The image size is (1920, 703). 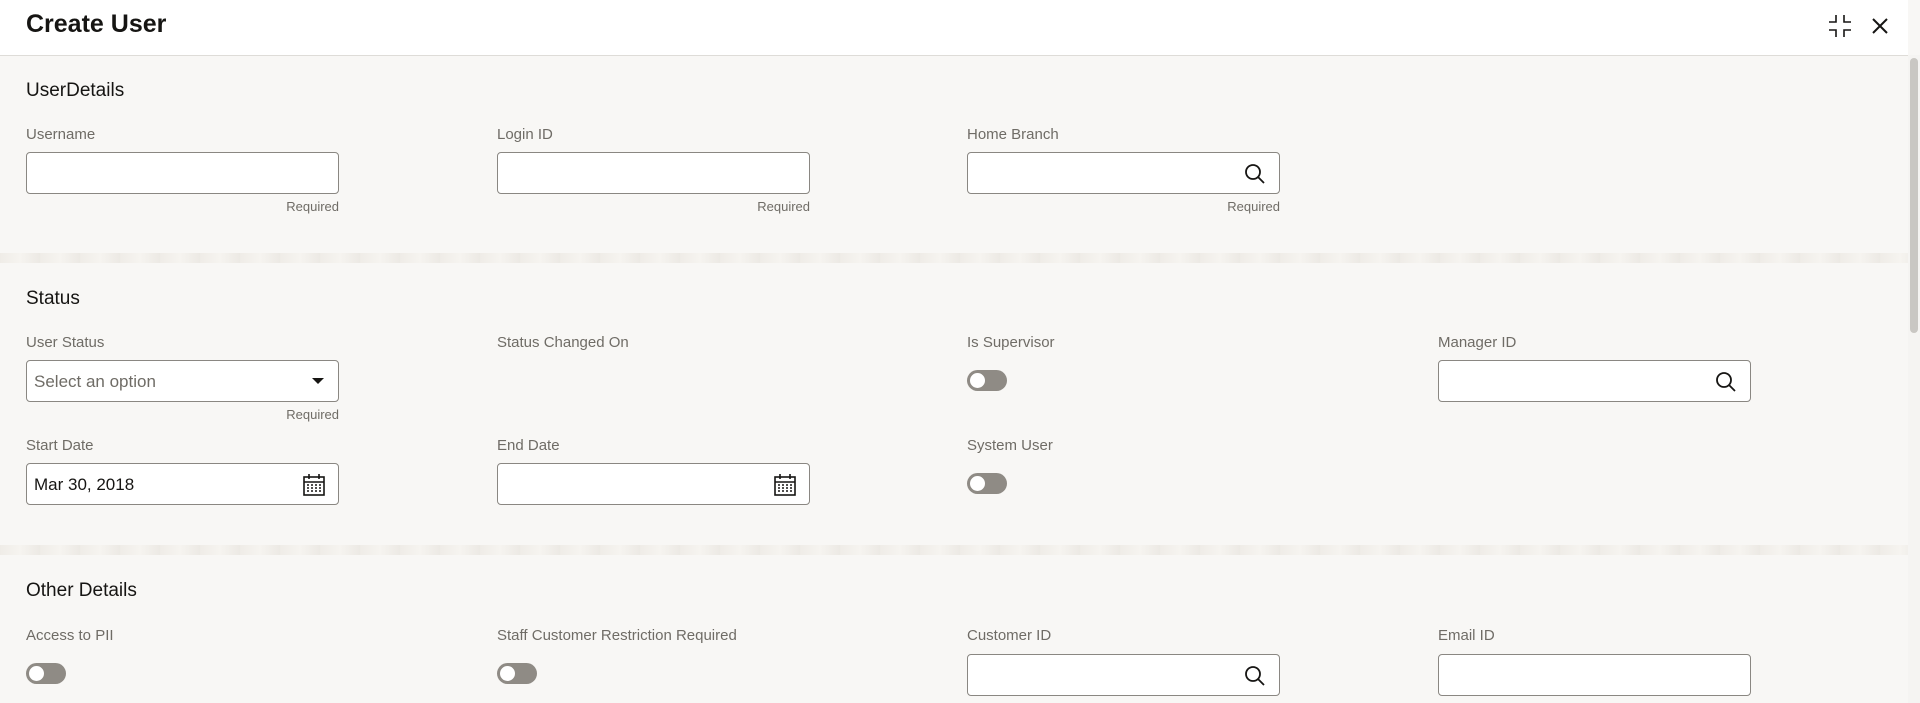 I want to click on is-supervisor-label: Is Supervisor, so click(x=1011, y=342).